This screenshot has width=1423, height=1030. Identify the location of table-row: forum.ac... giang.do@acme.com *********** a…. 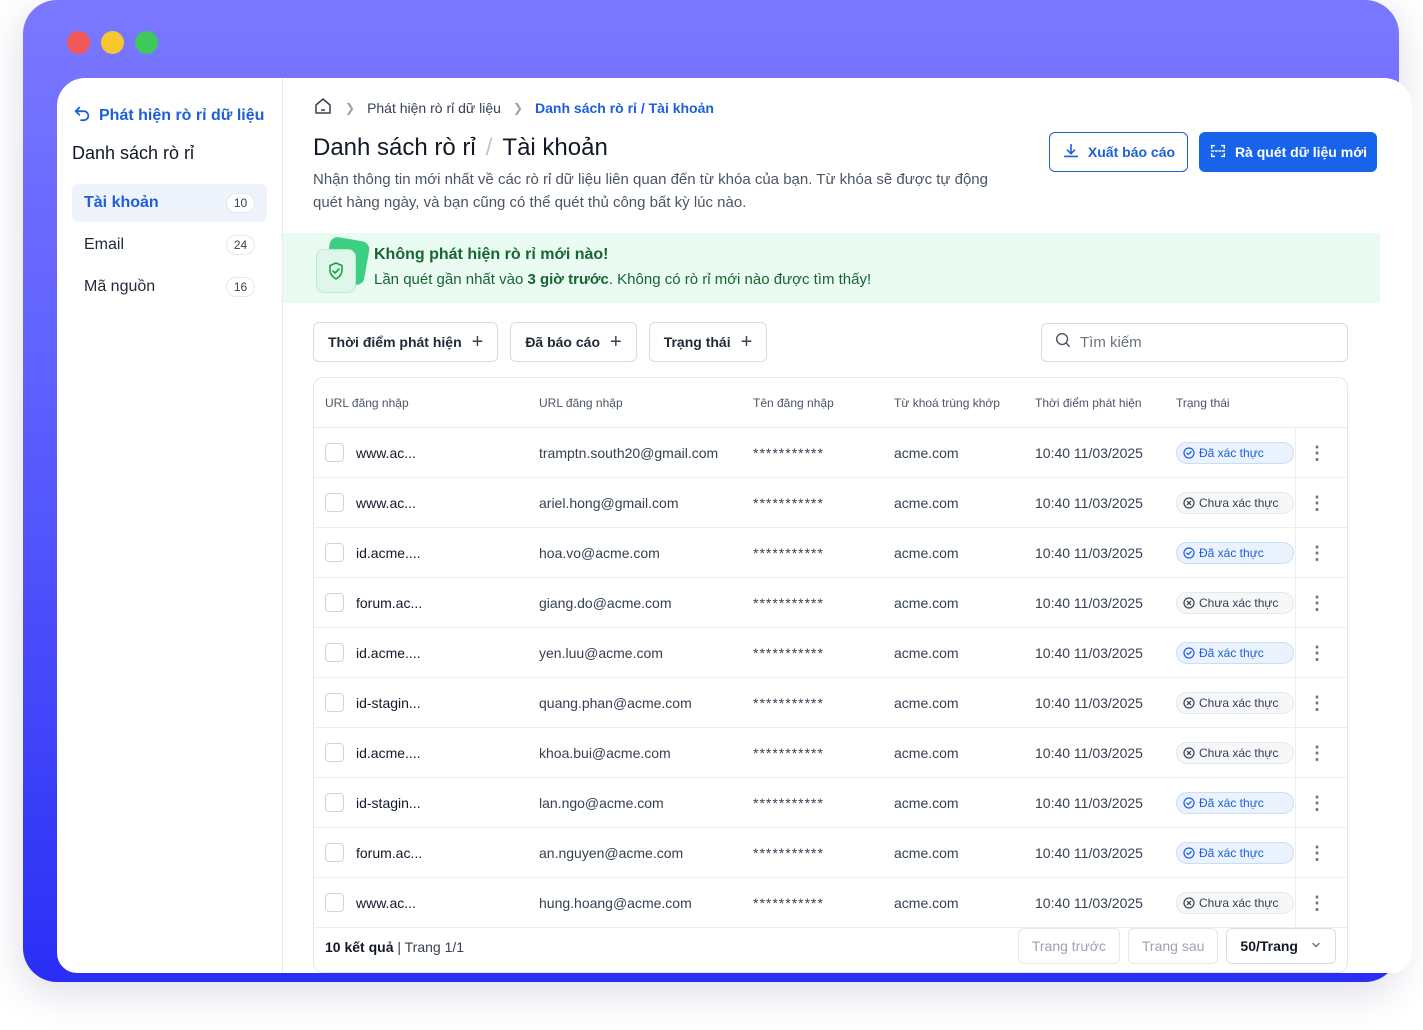
(830, 603).